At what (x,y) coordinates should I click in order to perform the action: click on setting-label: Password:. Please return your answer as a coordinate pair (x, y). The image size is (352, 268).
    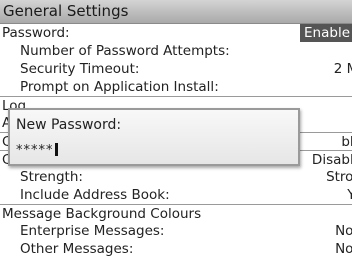
    Looking at the image, I should click on (36, 33).